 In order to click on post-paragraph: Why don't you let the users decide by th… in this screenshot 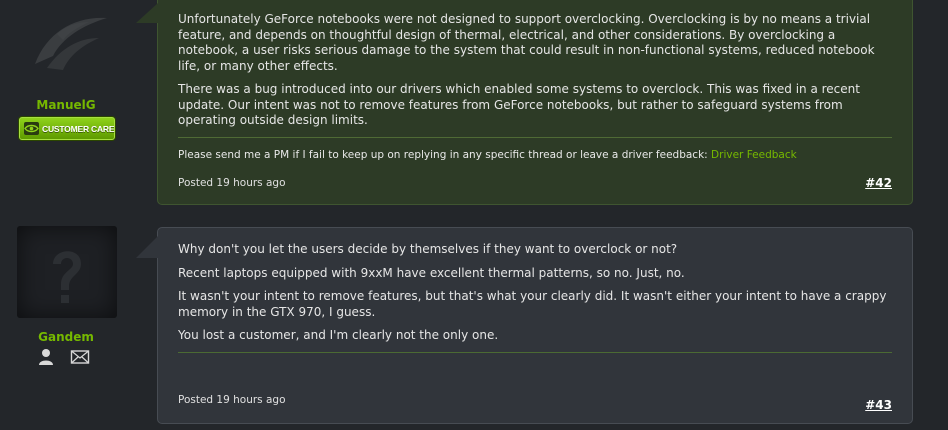, I will do `click(428, 249)`.